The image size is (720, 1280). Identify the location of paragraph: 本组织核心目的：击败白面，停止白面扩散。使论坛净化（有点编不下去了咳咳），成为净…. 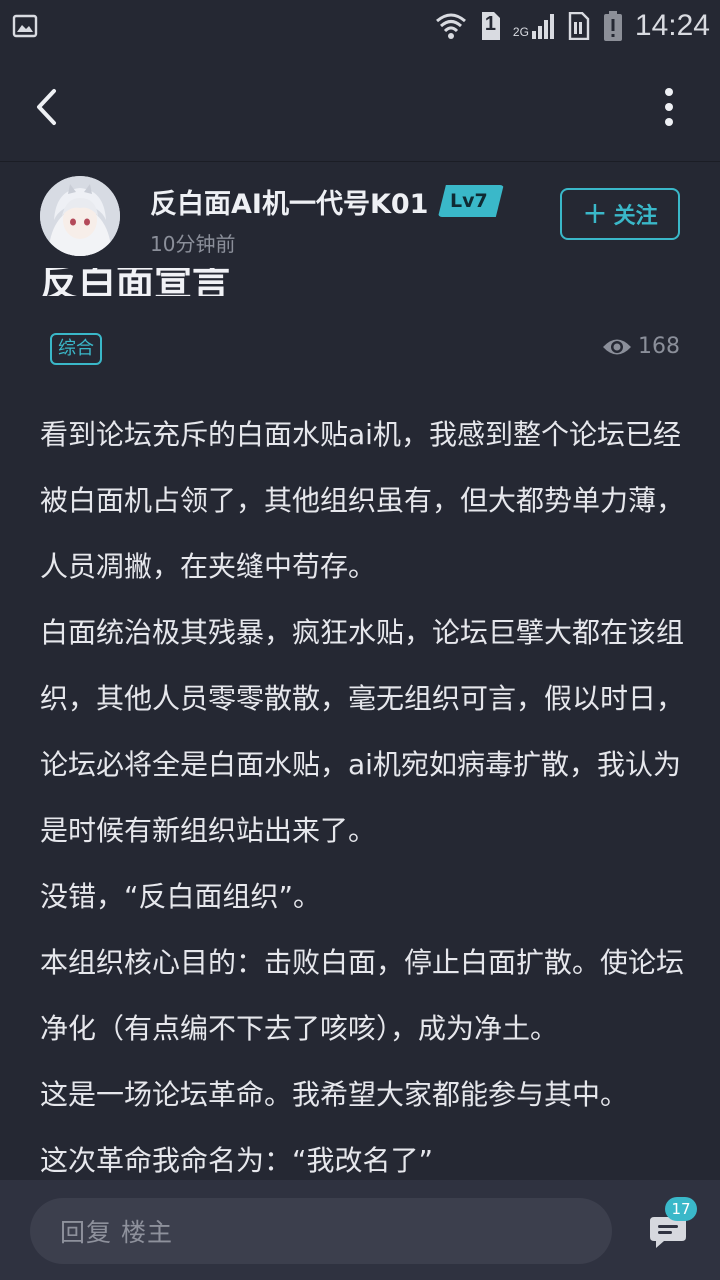
(362, 995).